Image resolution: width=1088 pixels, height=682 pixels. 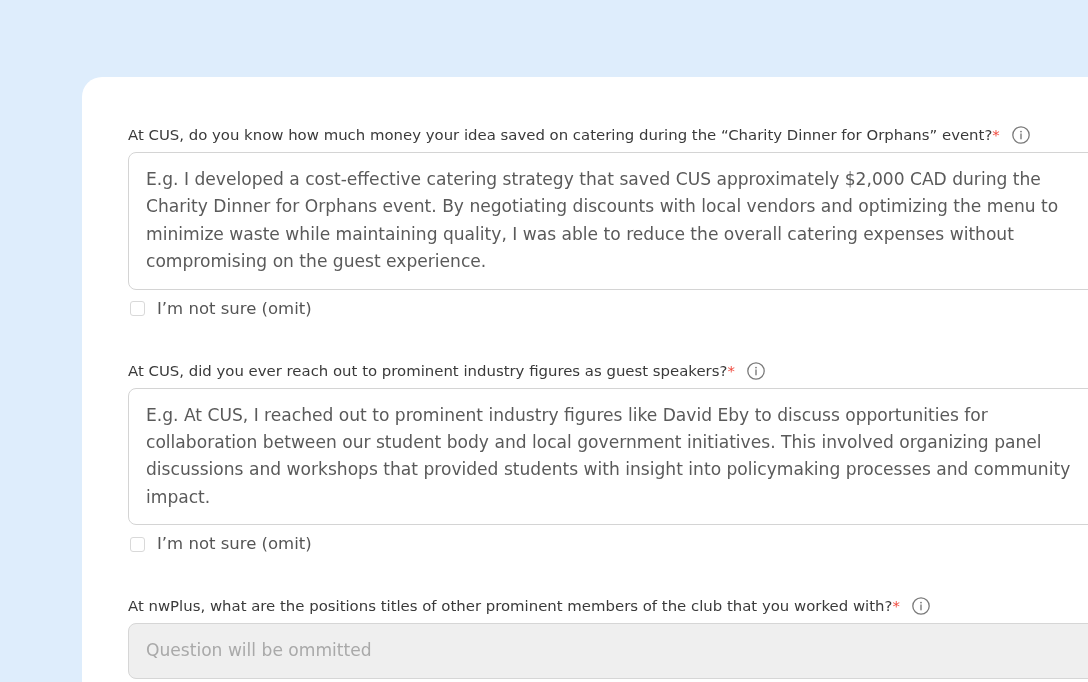 What do you see at coordinates (564, 135) in the screenshot?
I see `question-label: At CUS, do you know how much money your idea saved on catering during the “Charity Dinner for Orphans” event?*` at bounding box center [564, 135].